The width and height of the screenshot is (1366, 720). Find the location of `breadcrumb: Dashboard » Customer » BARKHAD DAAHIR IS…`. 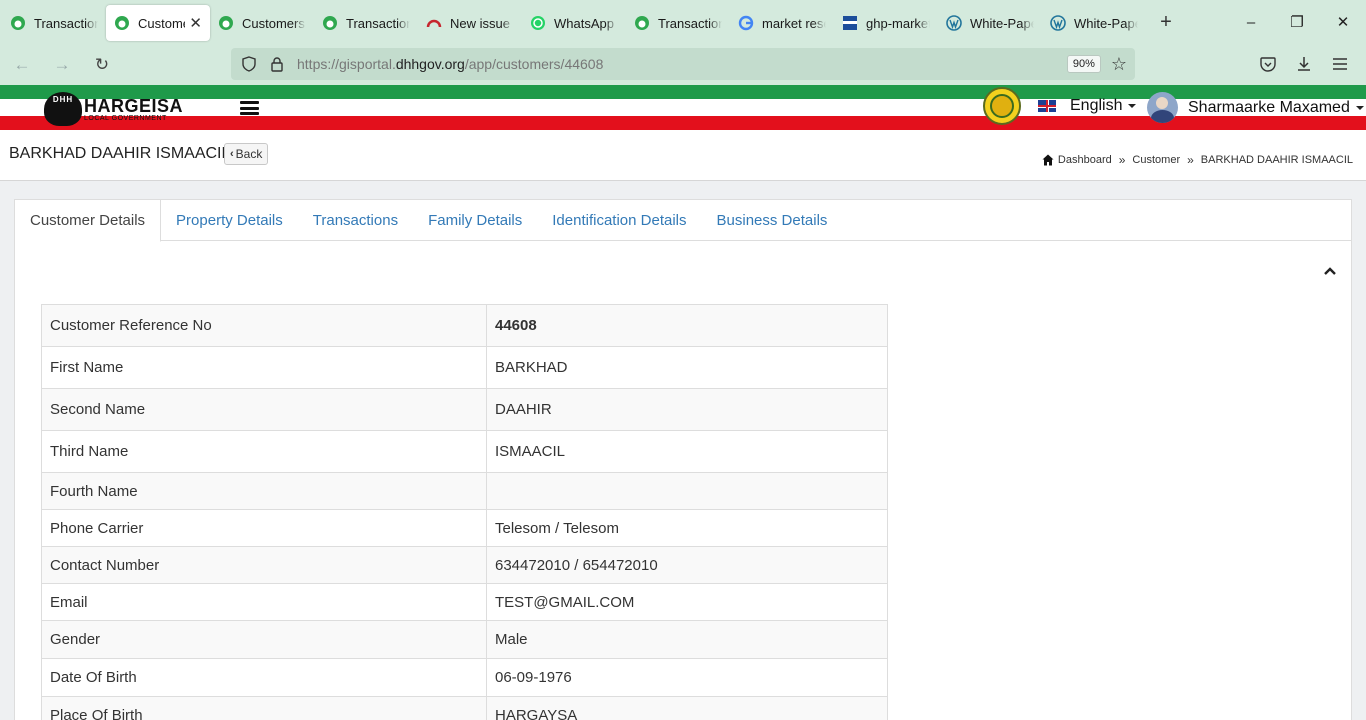

breadcrumb: Dashboard » Customer » BARKHAD DAAHIR IS… is located at coordinates (1197, 160).